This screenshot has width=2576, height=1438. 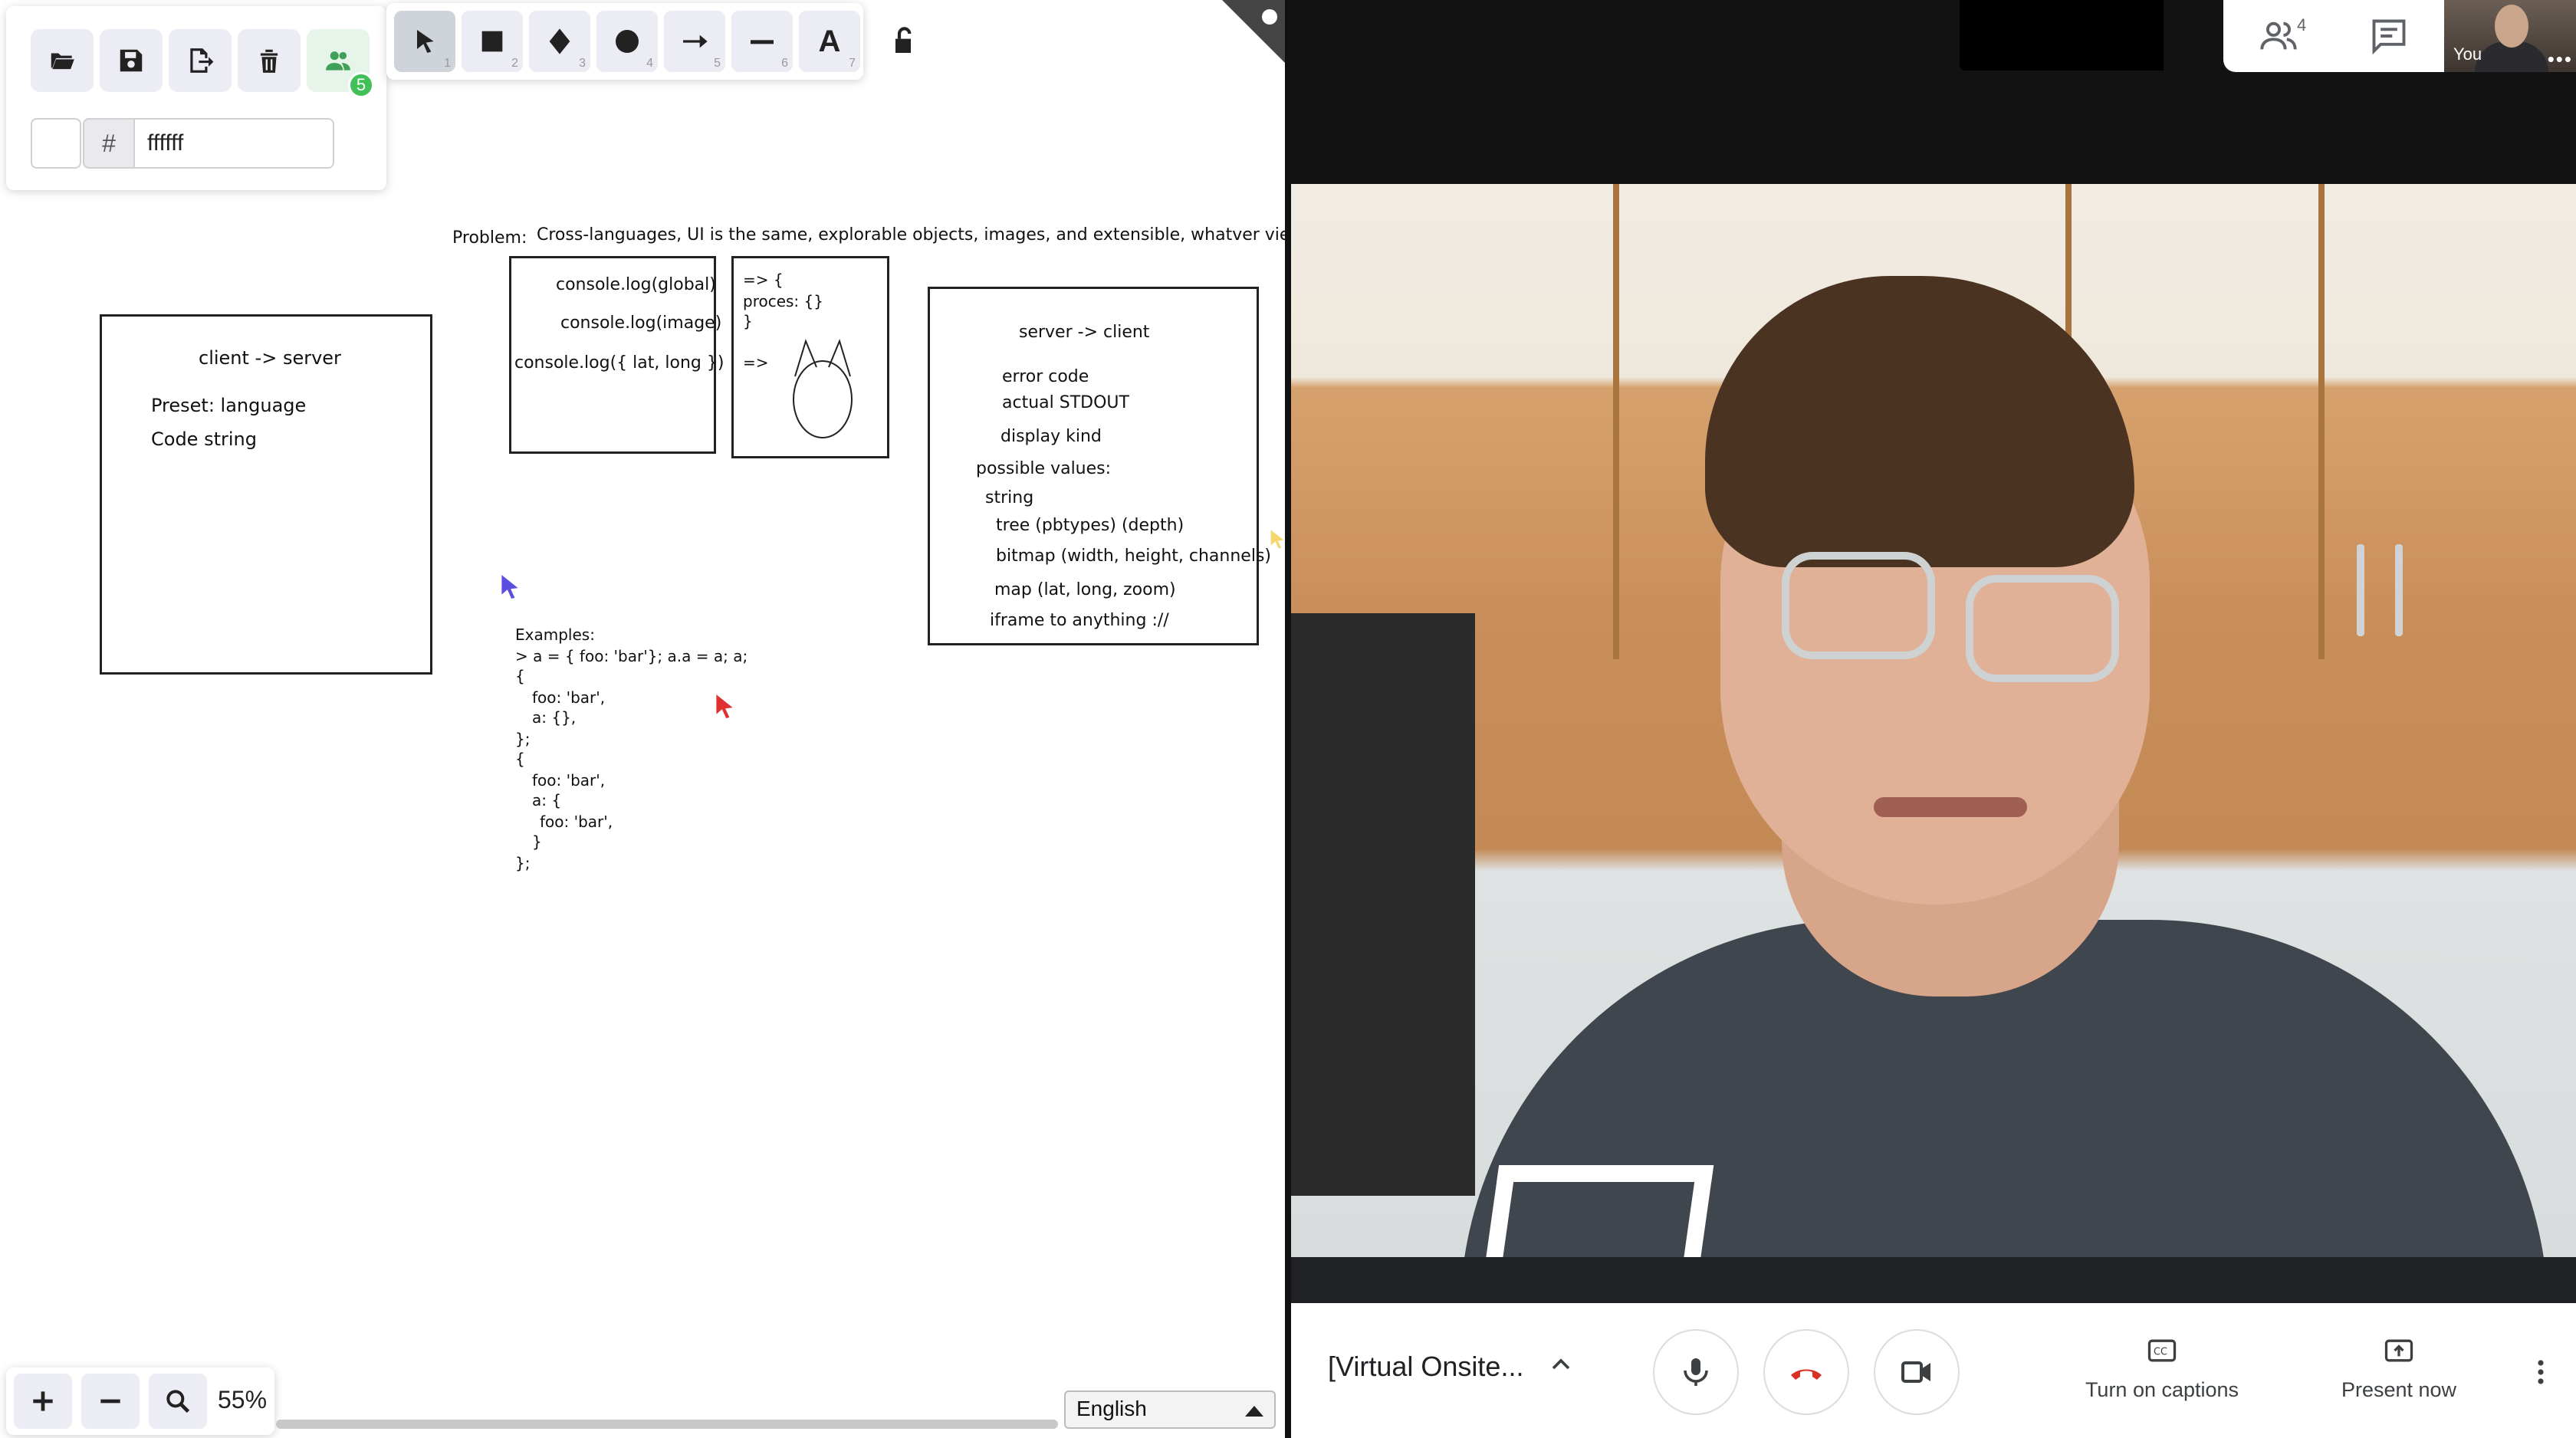 I want to click on chat-button, so click(x=2389, y=36).